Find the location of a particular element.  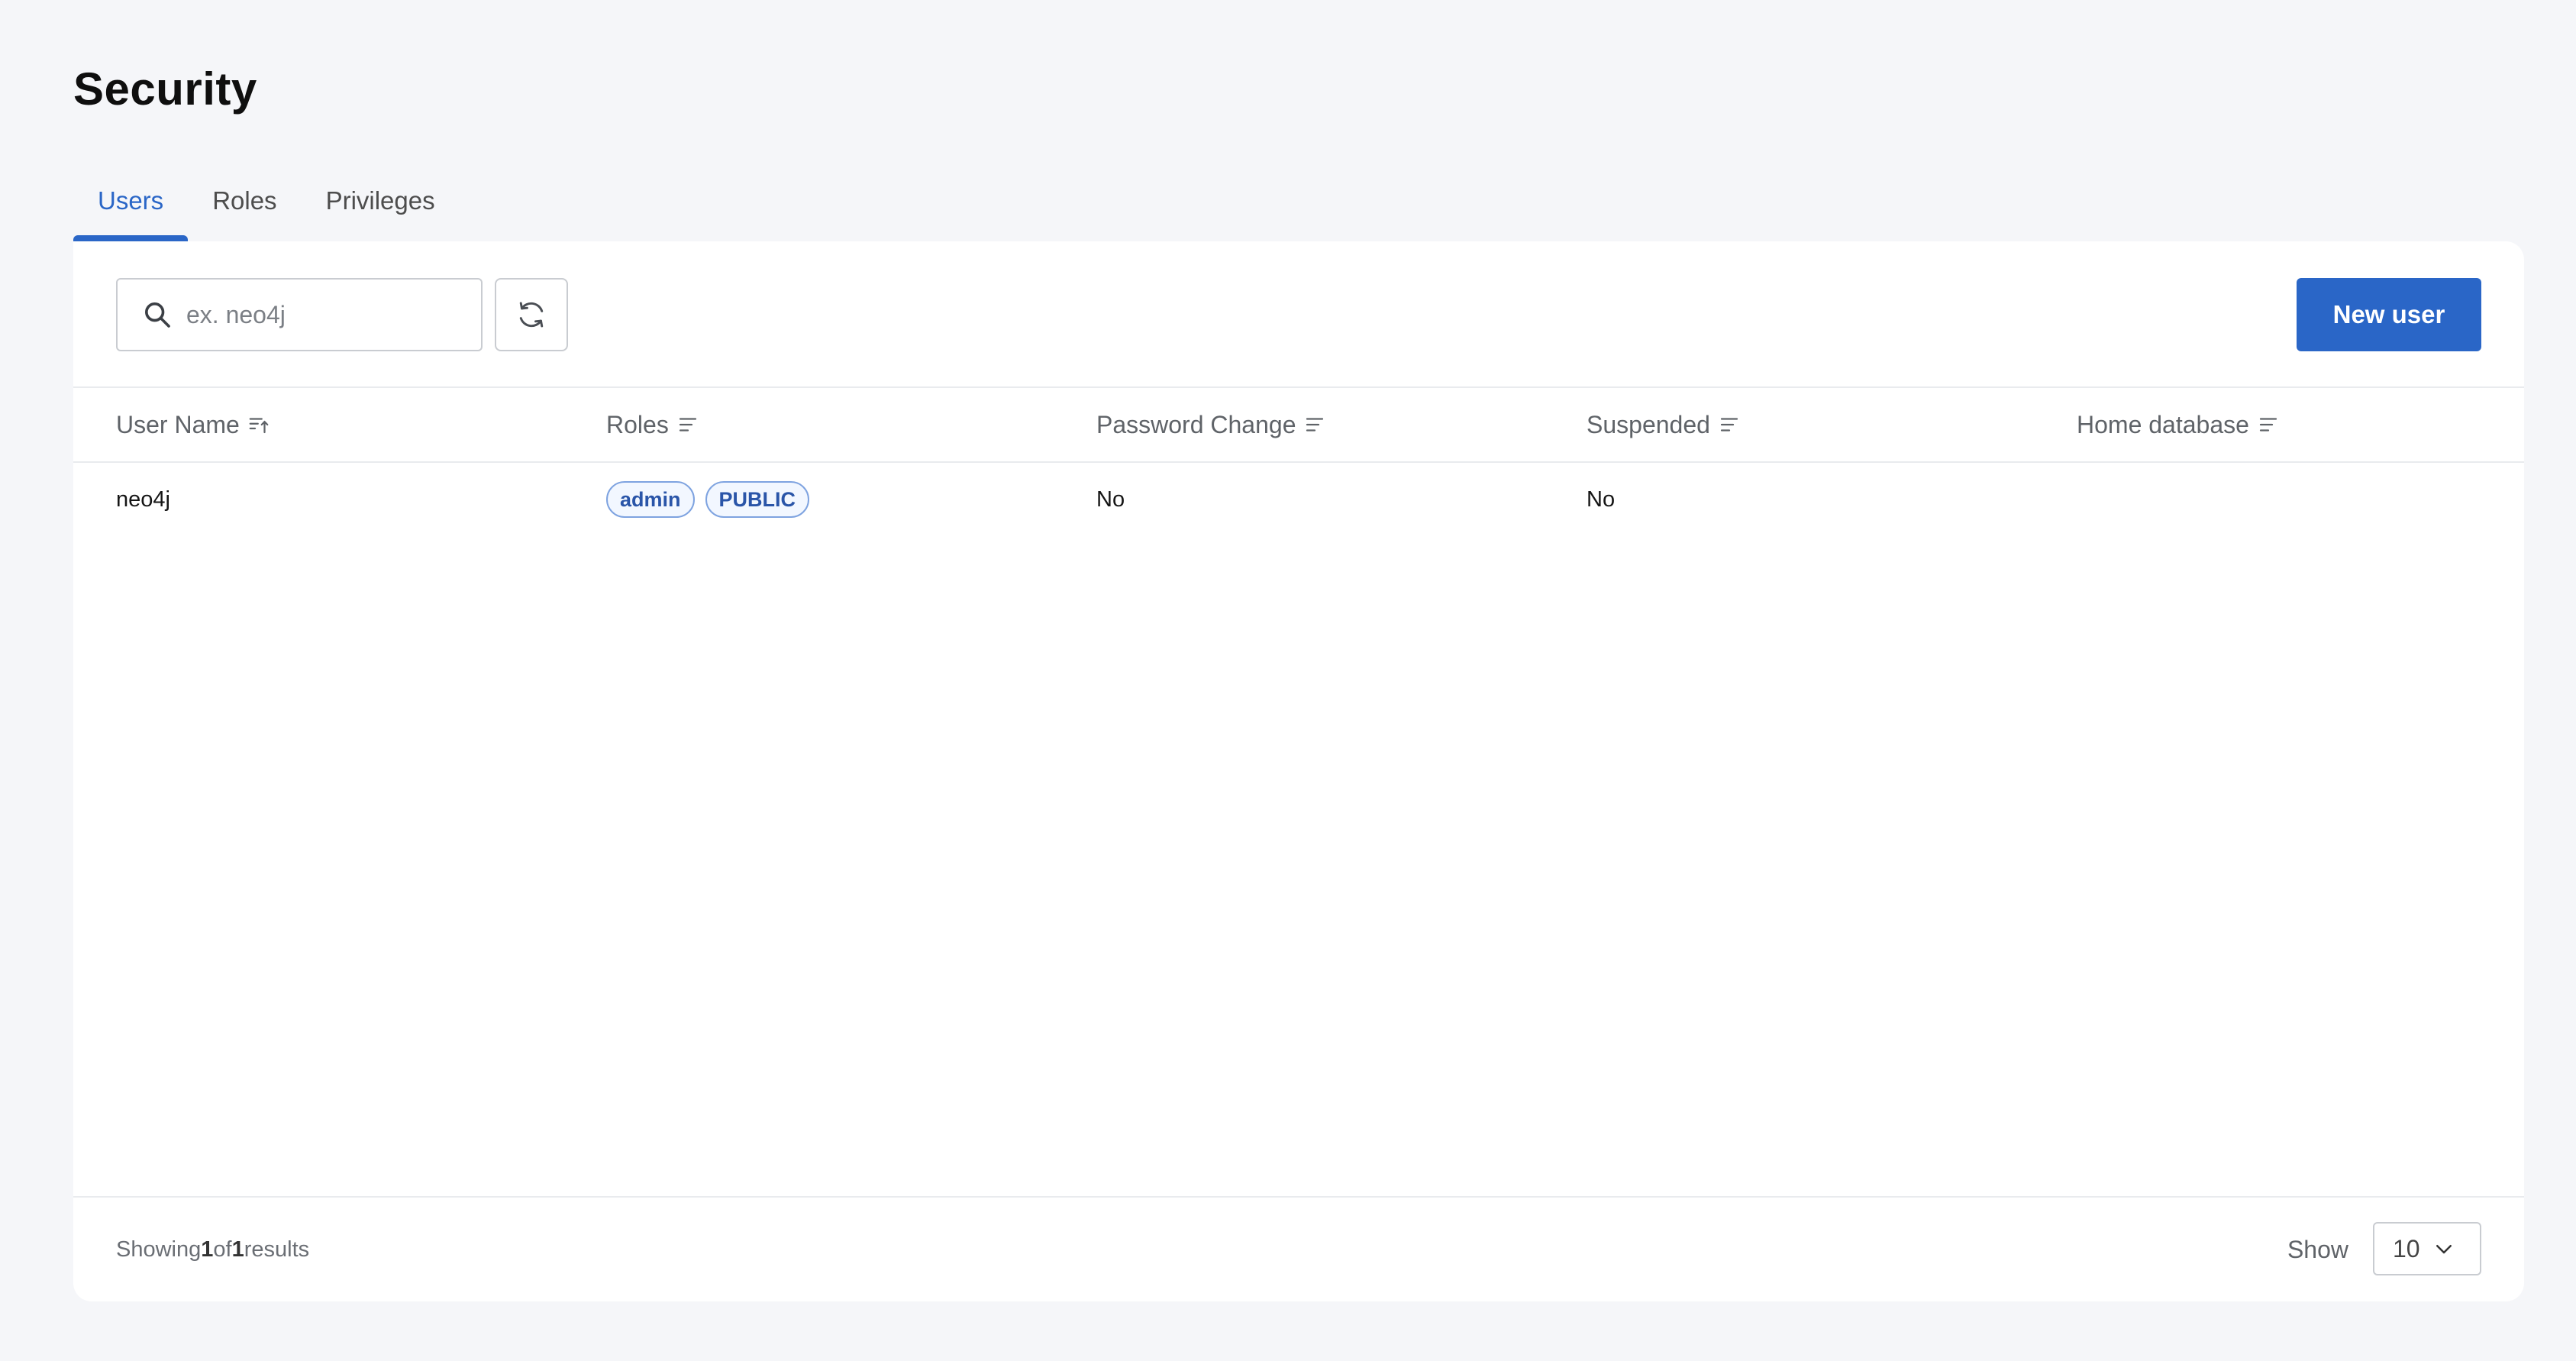

showing-total: 1 is located at coordinates (237, 1249).